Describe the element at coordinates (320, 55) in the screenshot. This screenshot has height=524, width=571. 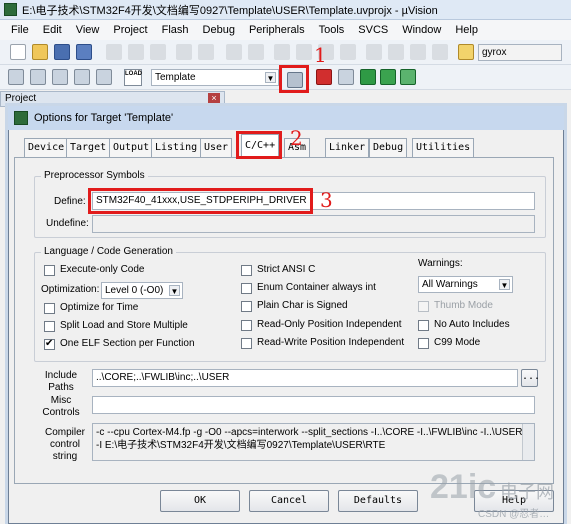
I see `annotation-1: 1` at that location.